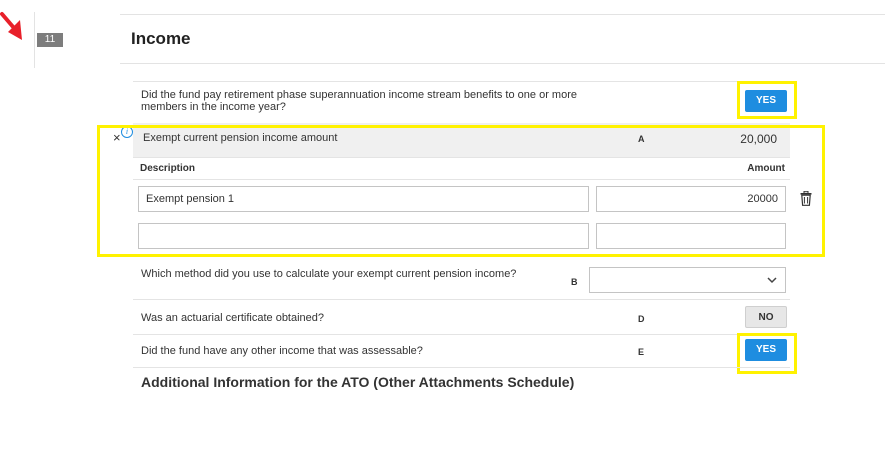  Describe the element at coordinates (233, 318) in the screenshot. I see `question-actuarial-certificate: Was an actuarial certificate obtained?` at that location.